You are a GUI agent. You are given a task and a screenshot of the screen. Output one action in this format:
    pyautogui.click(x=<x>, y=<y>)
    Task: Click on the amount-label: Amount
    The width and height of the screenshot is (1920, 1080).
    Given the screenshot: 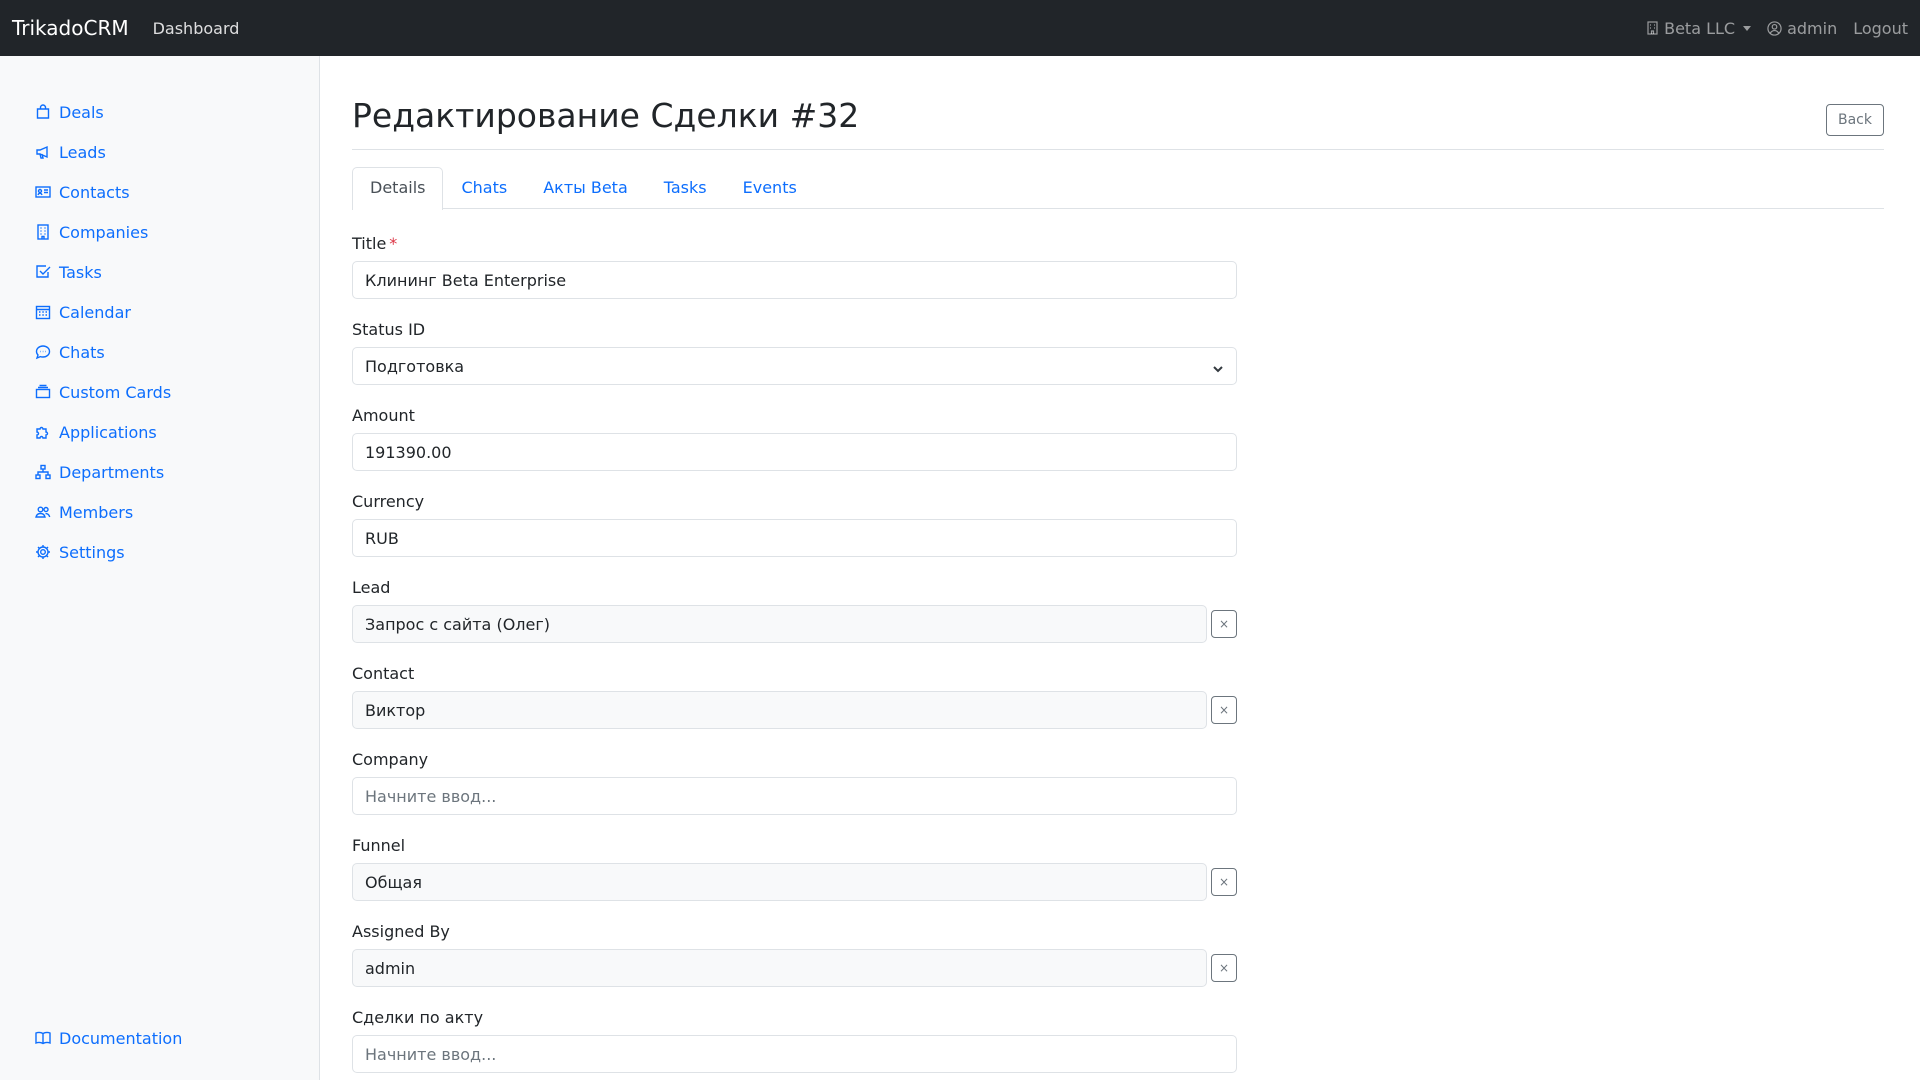 What is the action you would take?
    pyautogui.click(x=383, y=415)
    